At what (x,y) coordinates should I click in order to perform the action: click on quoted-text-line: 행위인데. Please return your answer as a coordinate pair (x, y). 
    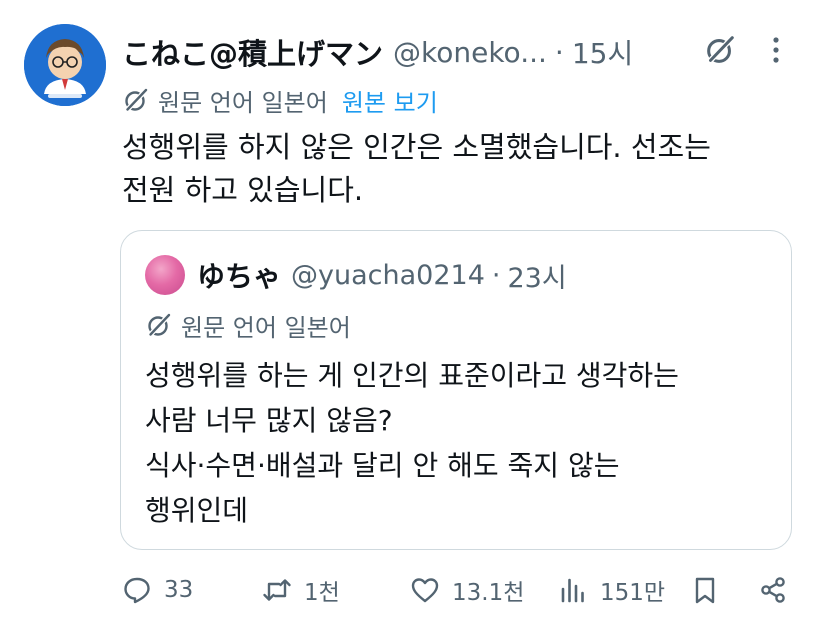
    Looking at the image, I should click on (197, 510).